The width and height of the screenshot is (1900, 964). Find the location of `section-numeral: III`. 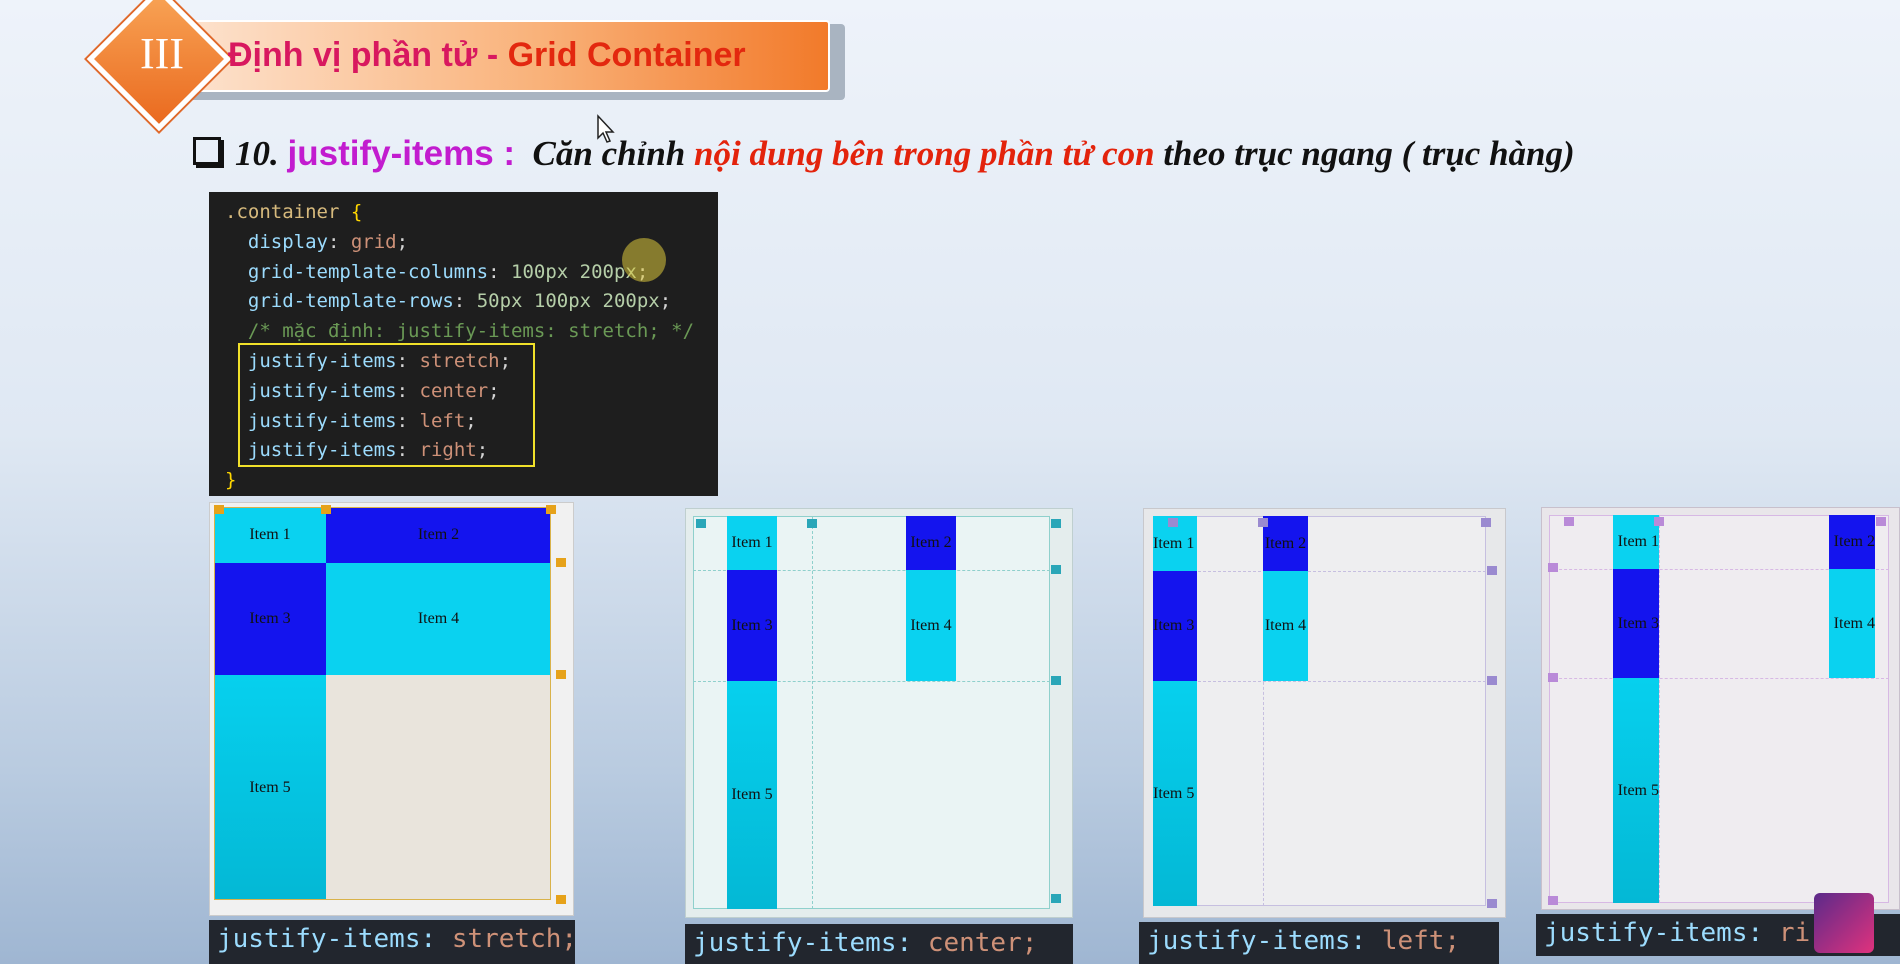

section-numeral: III is located at coordinates (162, 53).